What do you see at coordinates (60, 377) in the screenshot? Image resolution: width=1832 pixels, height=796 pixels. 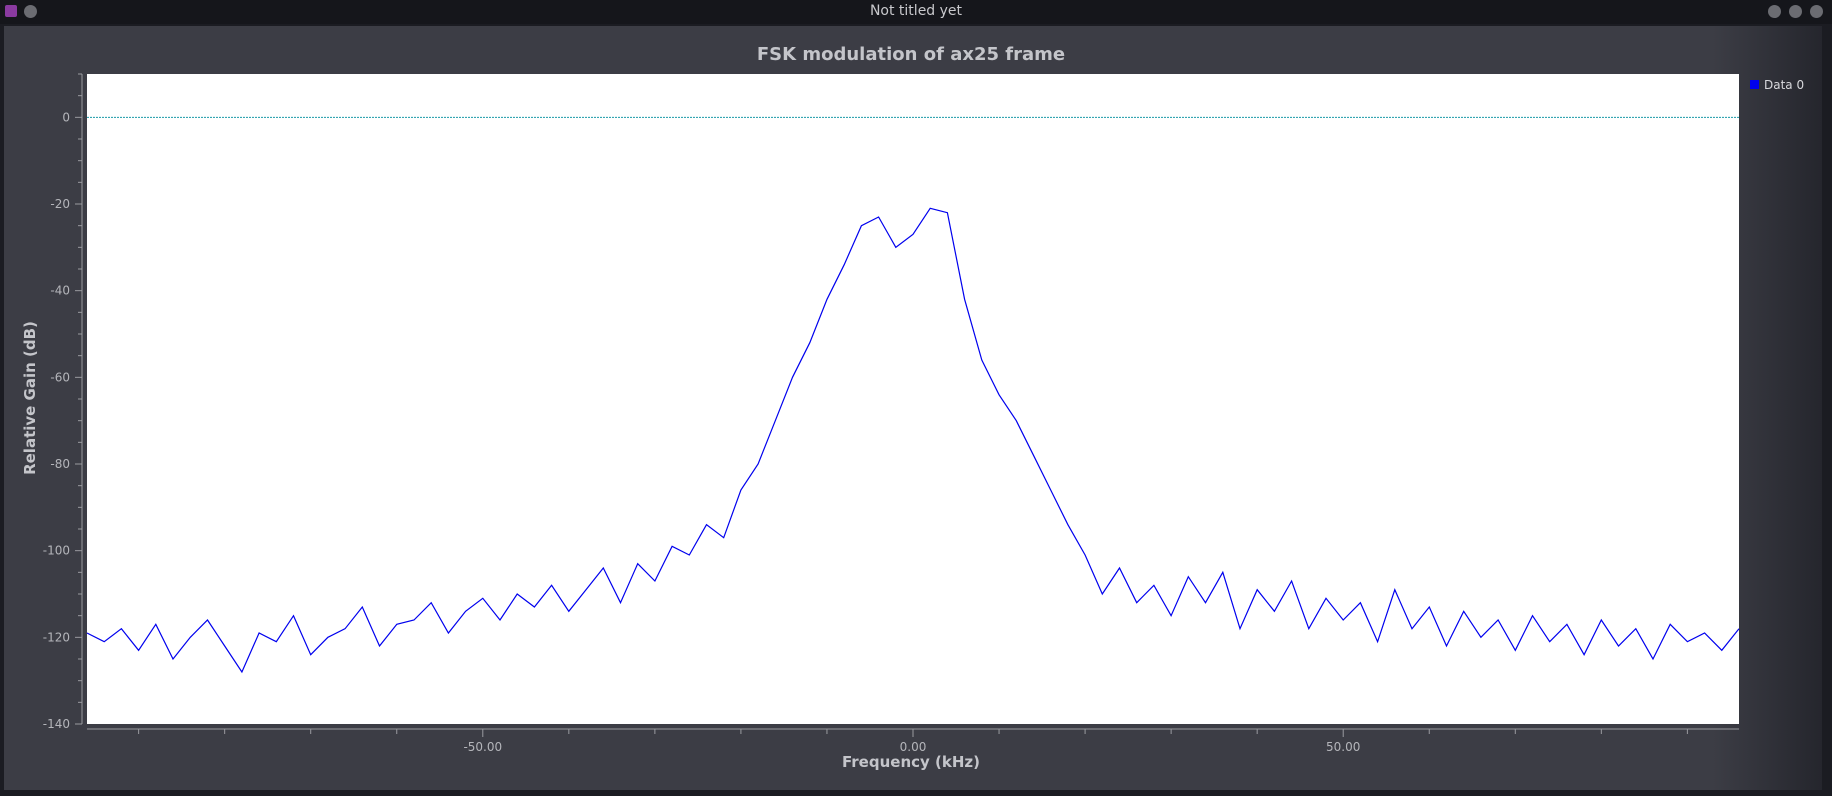 I see `y-tick-label: -60` at bounding box center [60, 377].